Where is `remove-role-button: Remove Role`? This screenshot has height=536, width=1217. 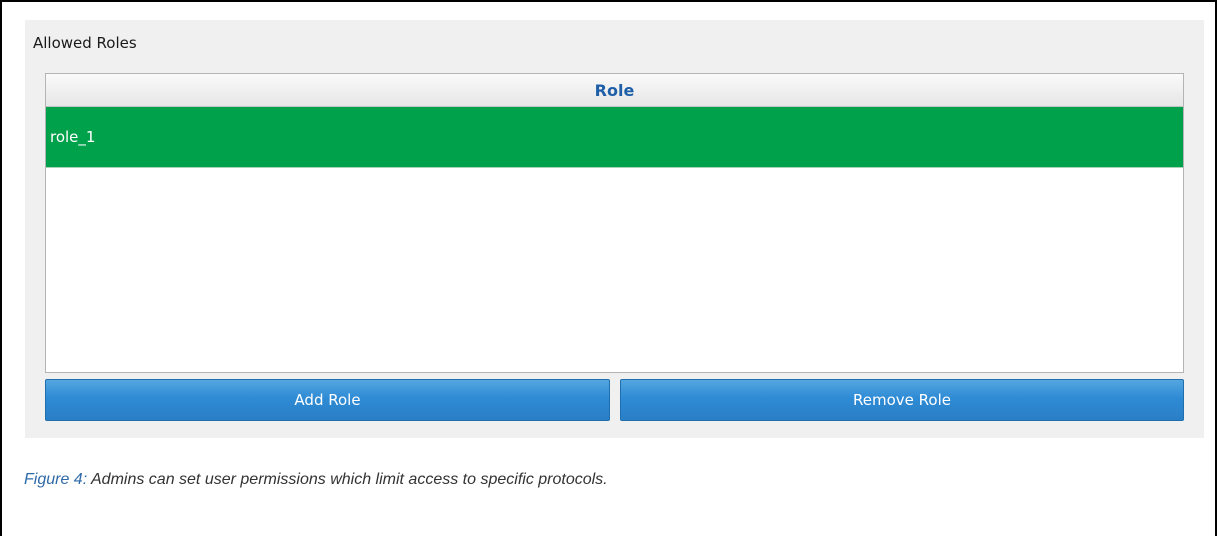
remove-role-button: Remove Role is located at coordinates (902, 400).